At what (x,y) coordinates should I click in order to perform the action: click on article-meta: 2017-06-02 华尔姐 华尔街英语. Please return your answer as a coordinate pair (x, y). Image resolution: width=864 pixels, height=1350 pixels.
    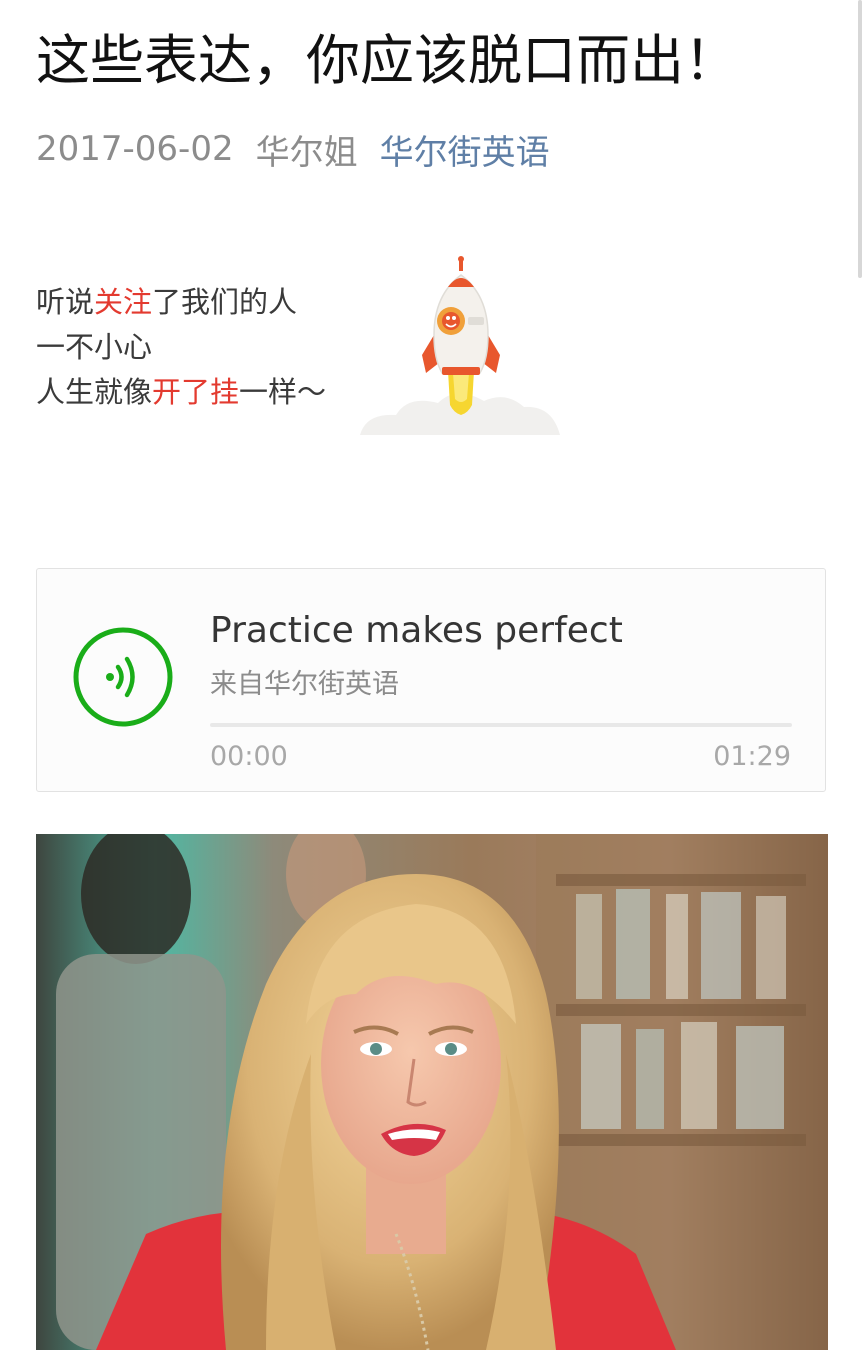
    Looking at the image, I should click on (293, 149).